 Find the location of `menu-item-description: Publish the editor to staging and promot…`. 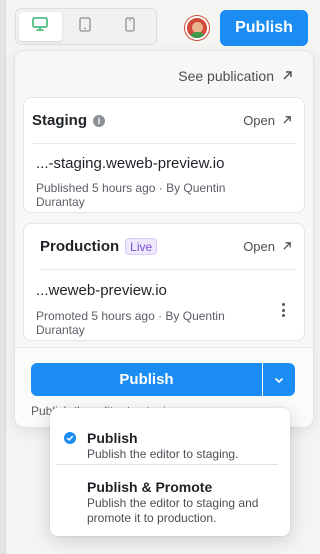

menu-item-description: Publish the editor to staging and promot… is located at coordinates (173, 510).